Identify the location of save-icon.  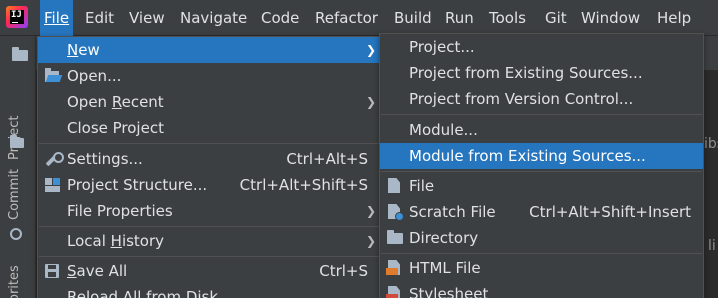
(52, 271).